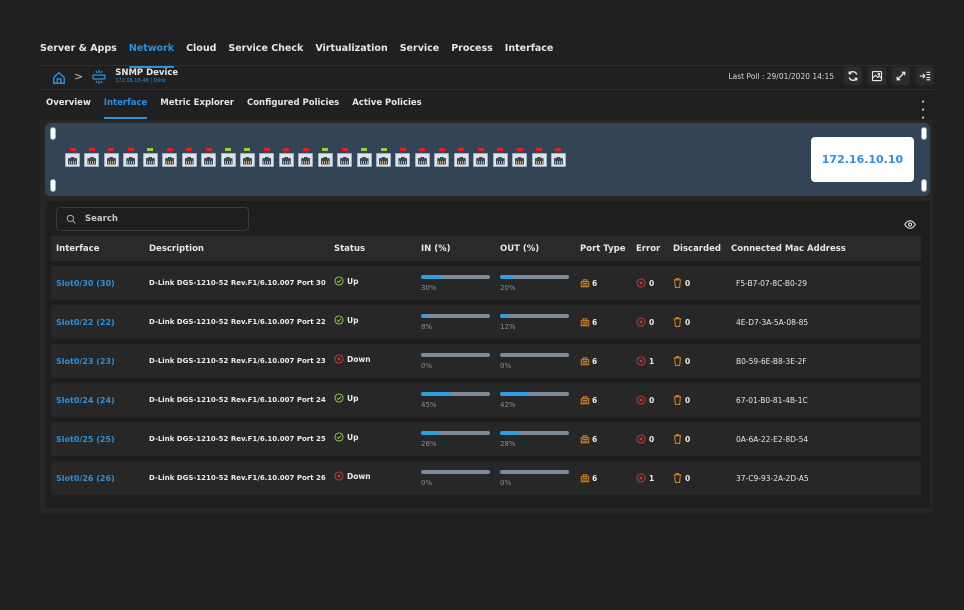 The image size is (964, 610). What do you see at coordinates (59, 77) in the screenshot?
I see `home-icon` at bounding box center [59, 77].